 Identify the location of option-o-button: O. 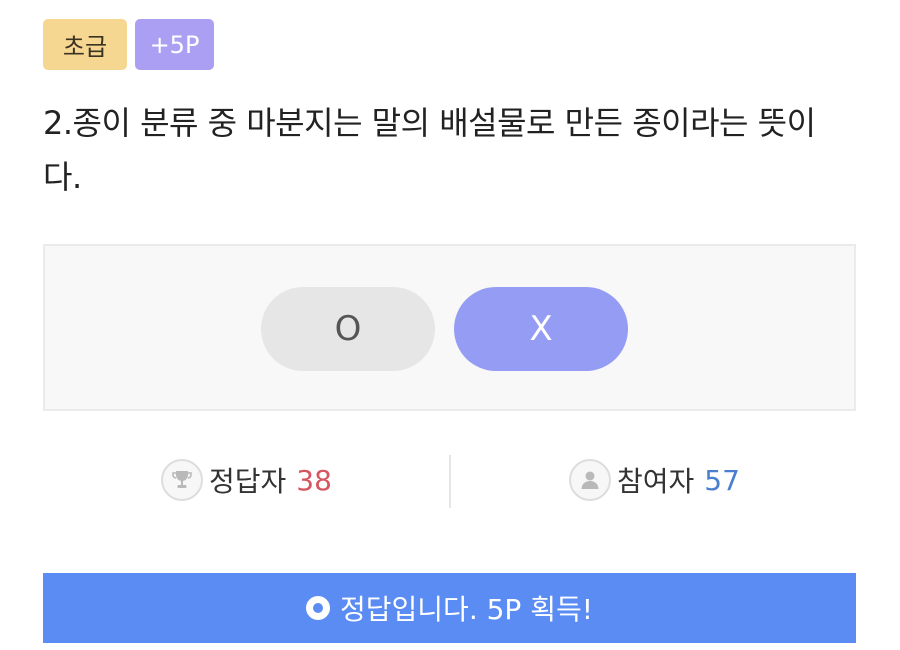
(348, 329).